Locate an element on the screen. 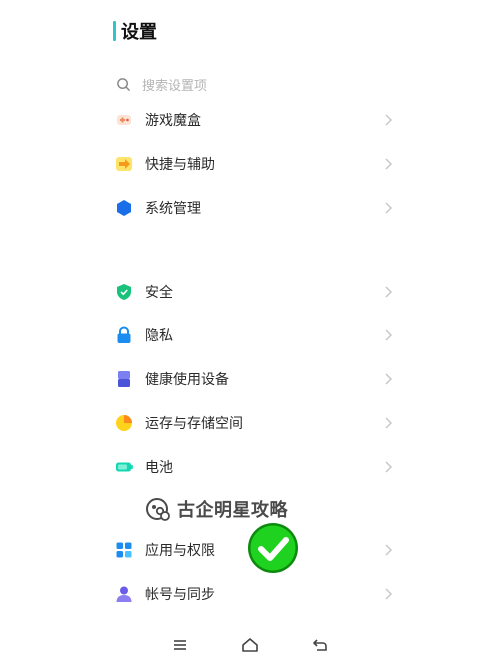 The image size is (500, 657). settings-item-label: 健康使用设备 is located at coordinates (187, 380).